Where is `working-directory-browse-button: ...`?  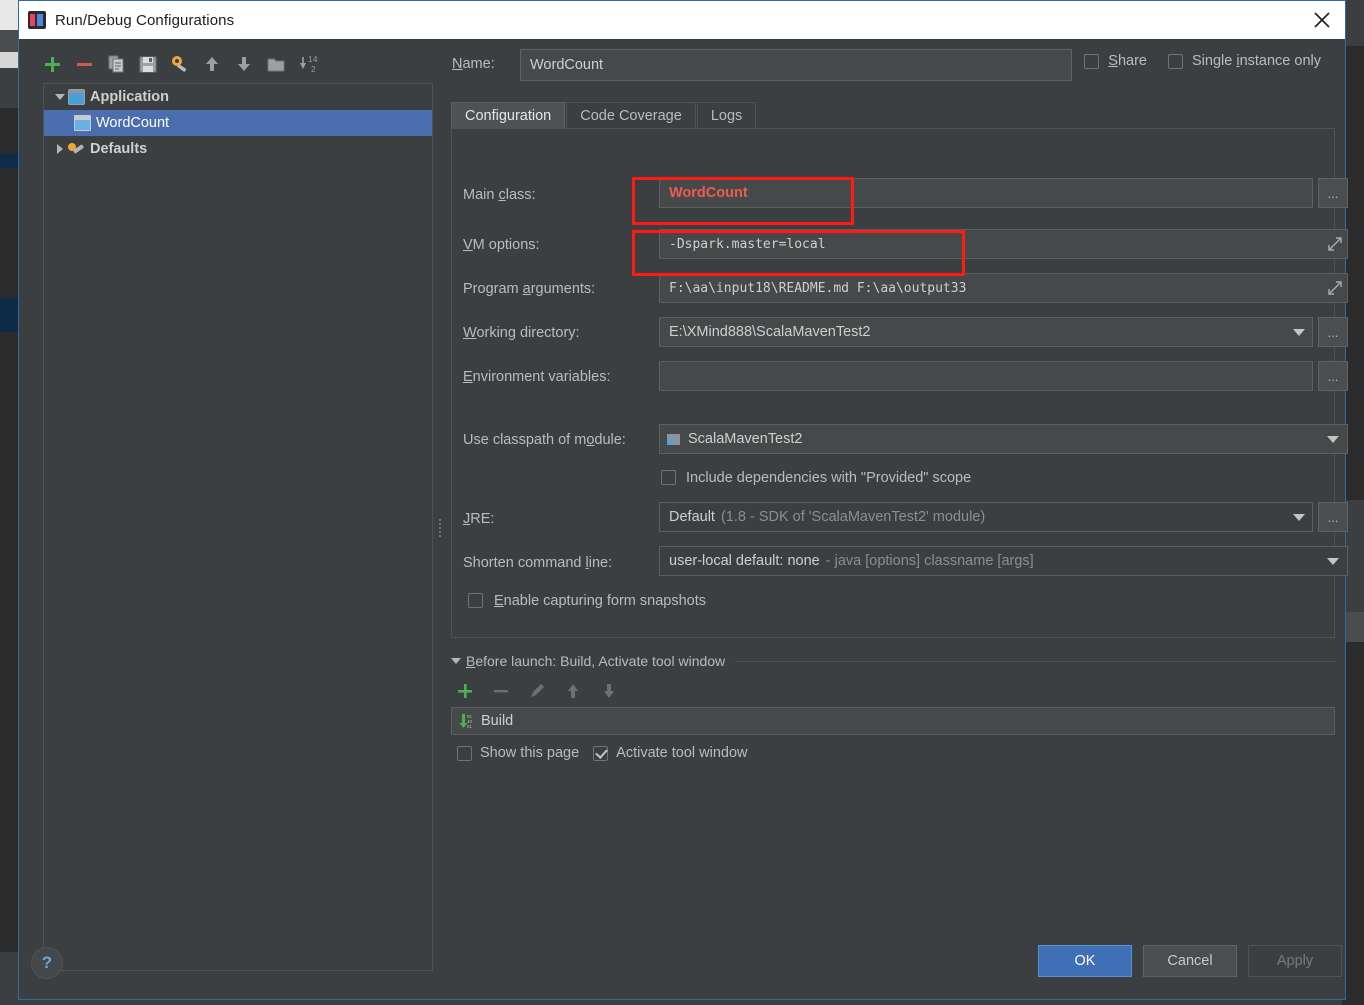
working-directory-browse-button: ... is located at coordinates (1333, 332).